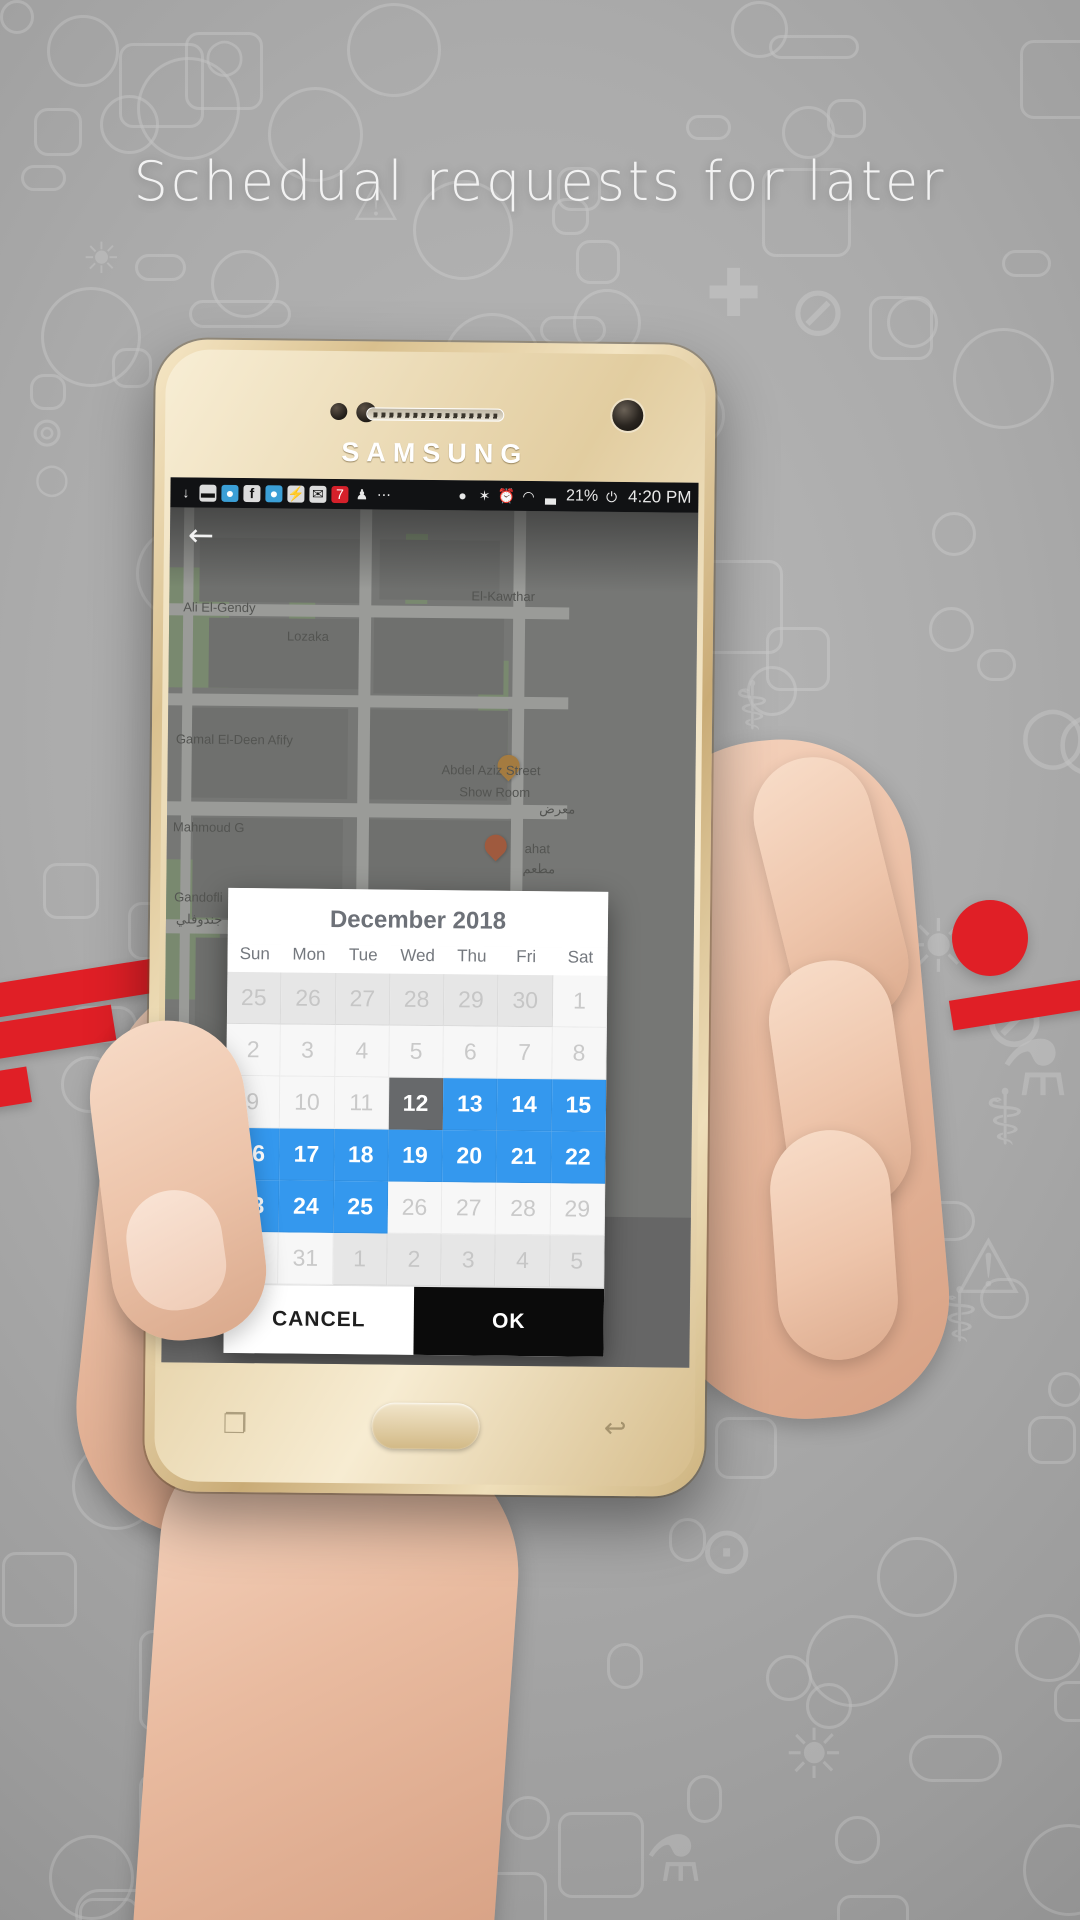 This screenshot has width=1080, height=1920. I want to click on calendar-day-cell: 3, so click(469, 1260).